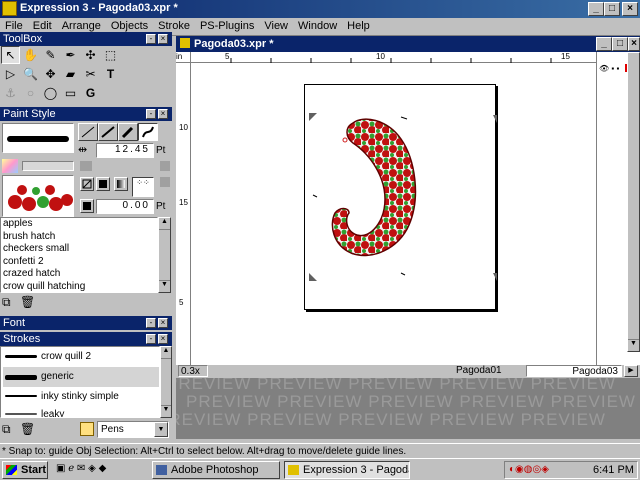 This screenshot has width=640, height=480. I want to click on ie-icon: ℯ, so click(71, 468).